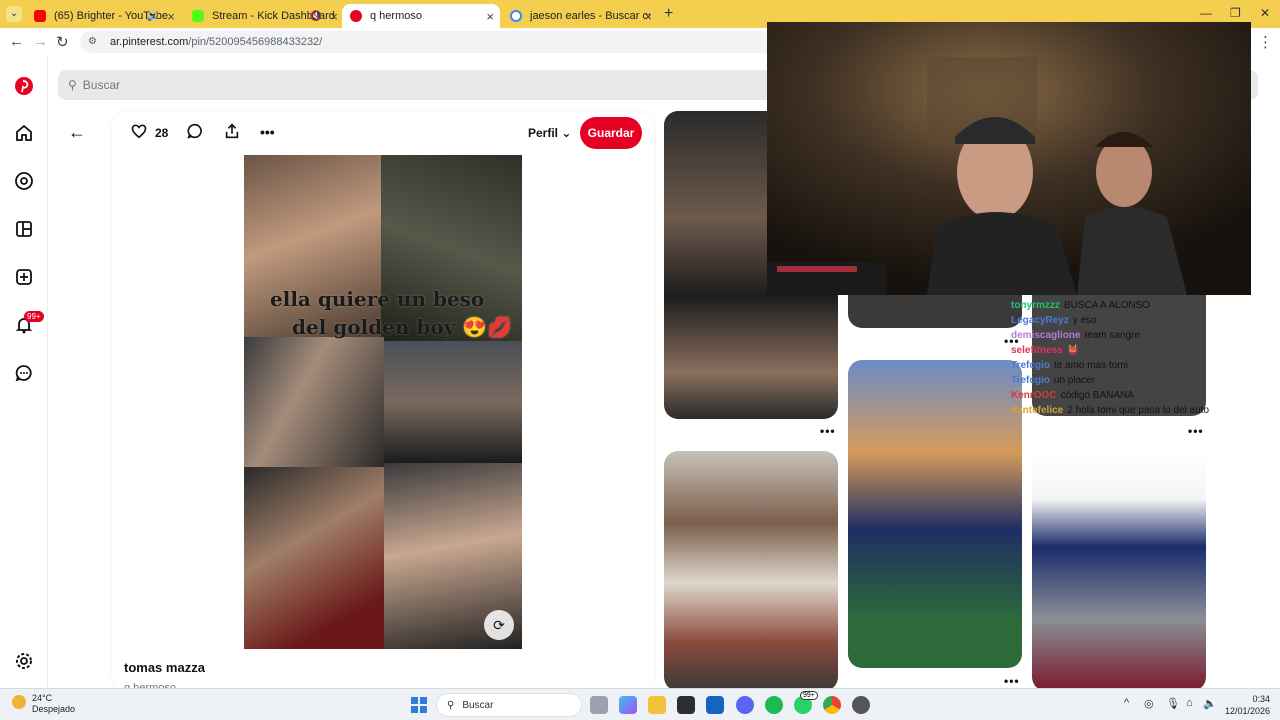 The height and width of the screenshot is (720, 1280). Describe the element at coordinates (1084, 320) in the screenshot. I see `chat-text: y eso` at that location.